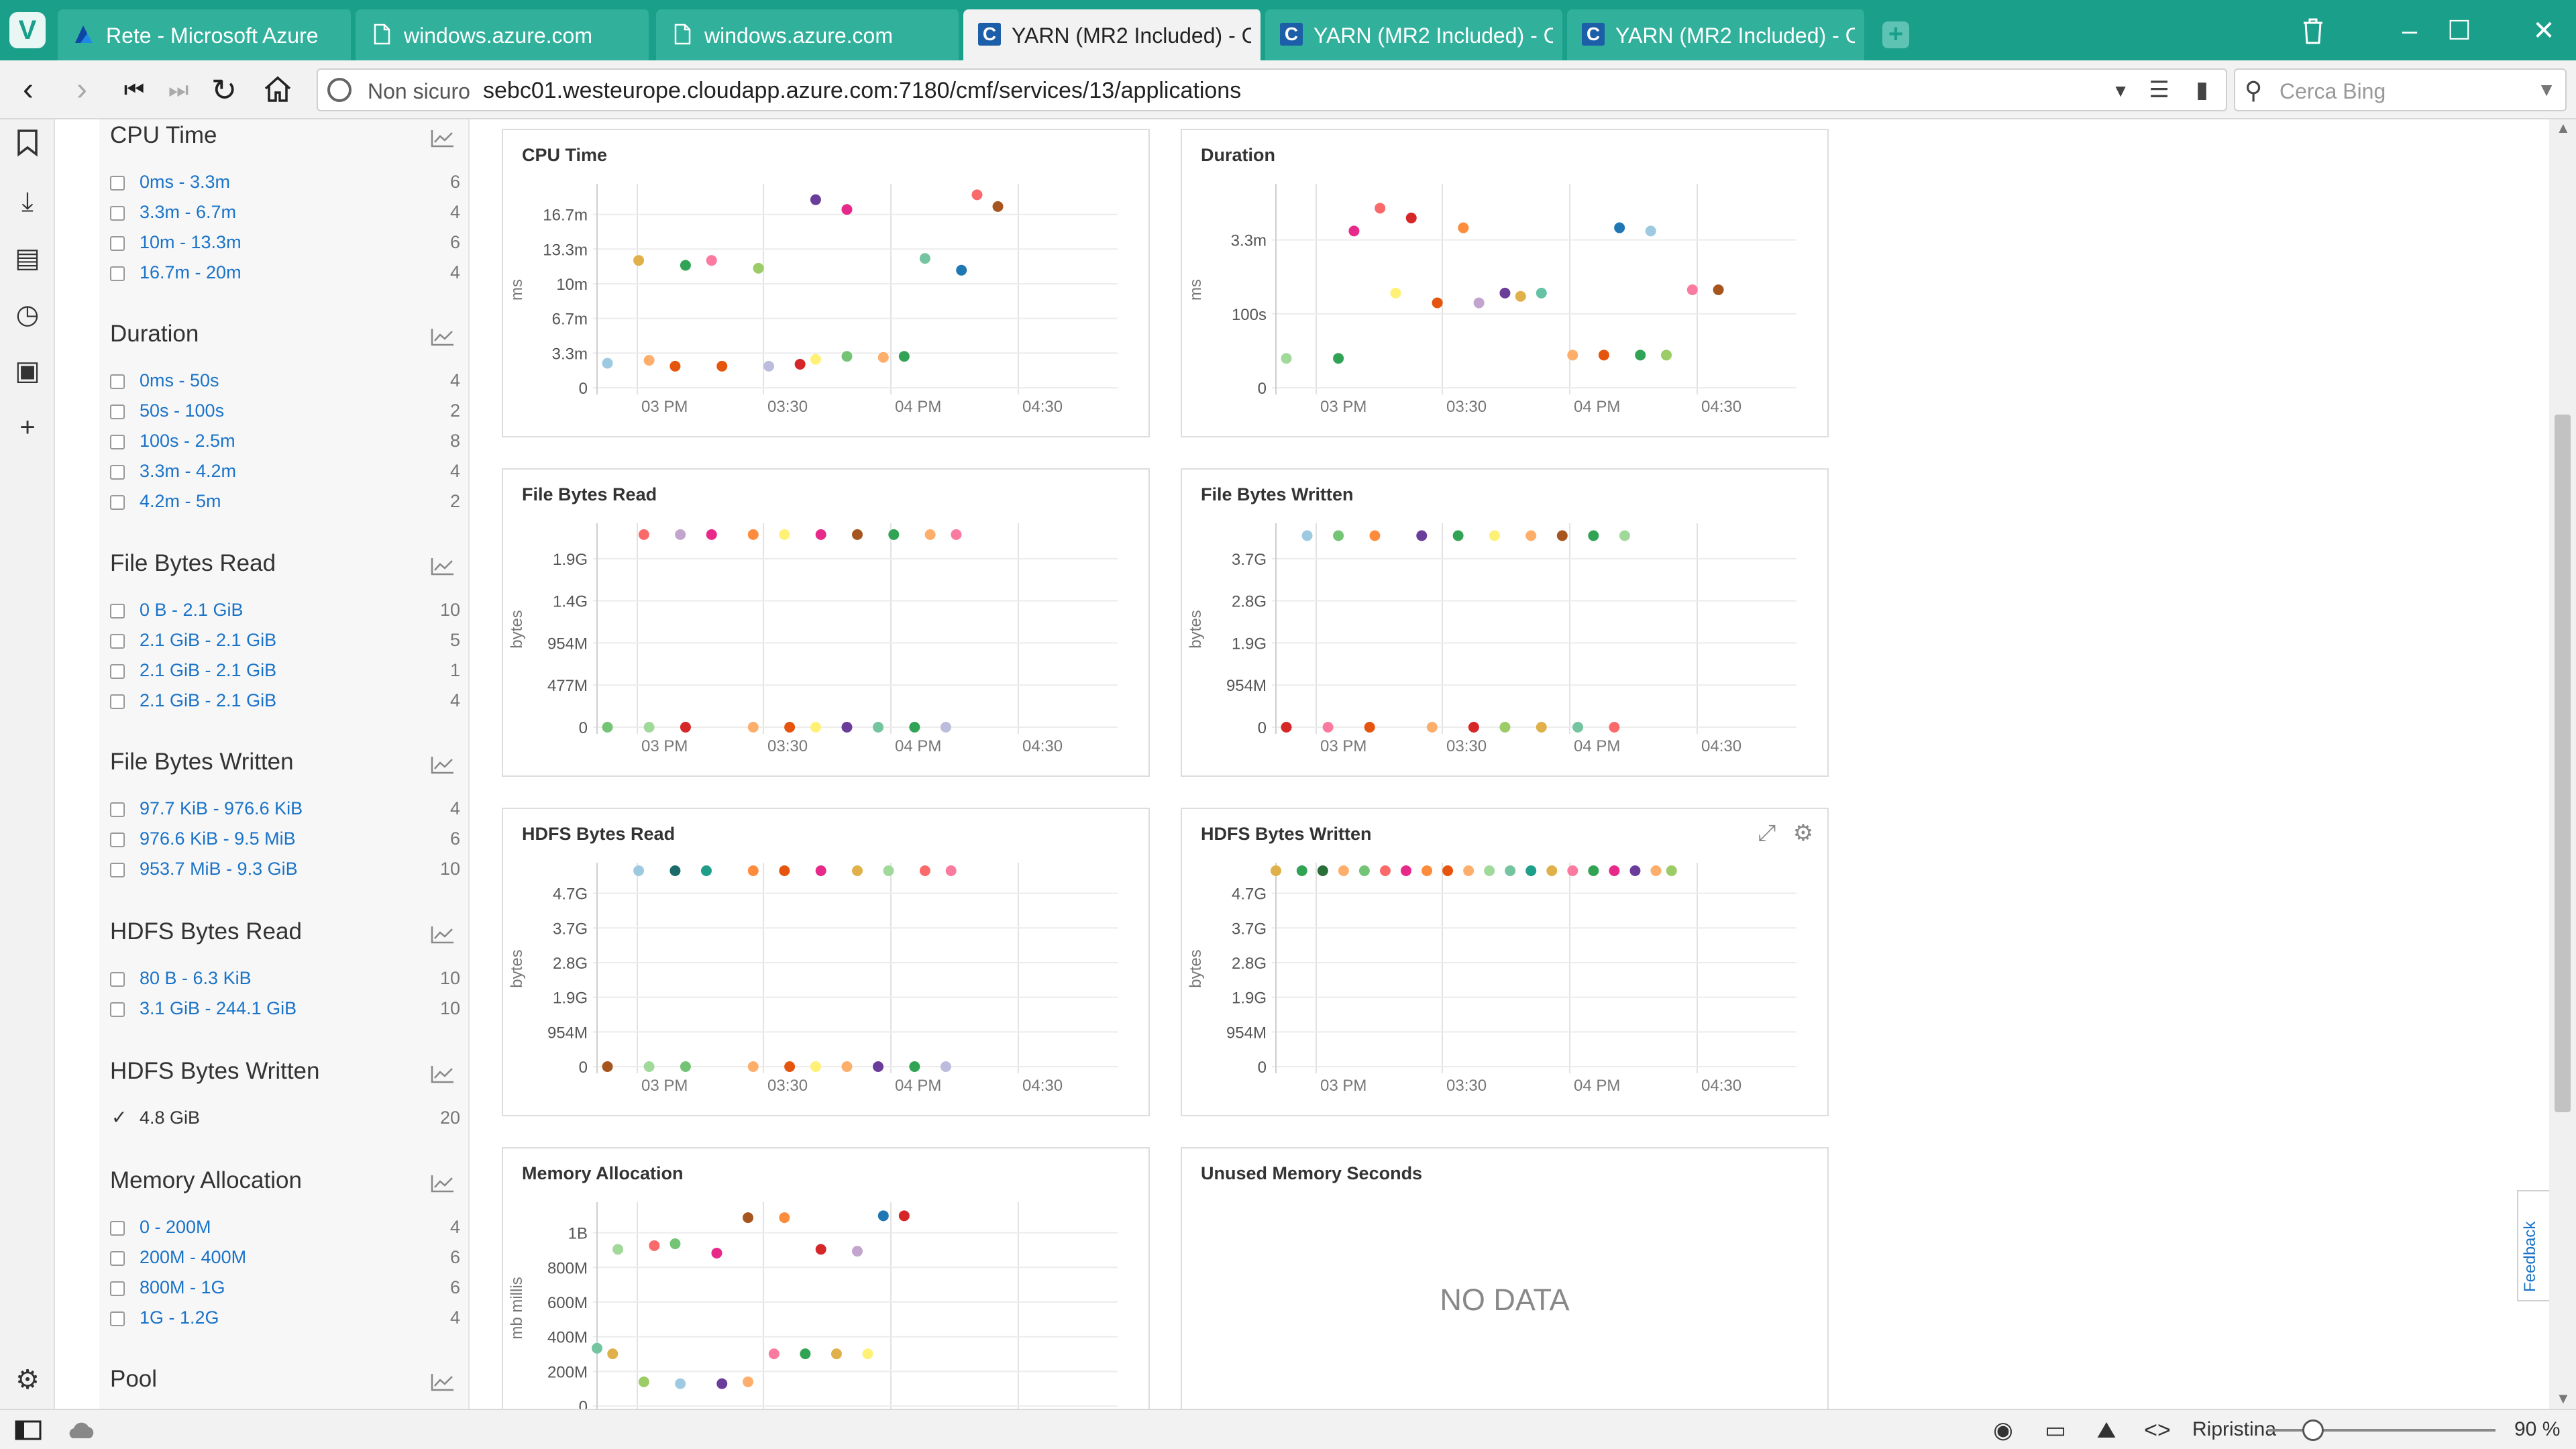 The image size is (2576, 1449). I want to click on facet-option-label: 3.3m - 6.7m, so click(188, 212).